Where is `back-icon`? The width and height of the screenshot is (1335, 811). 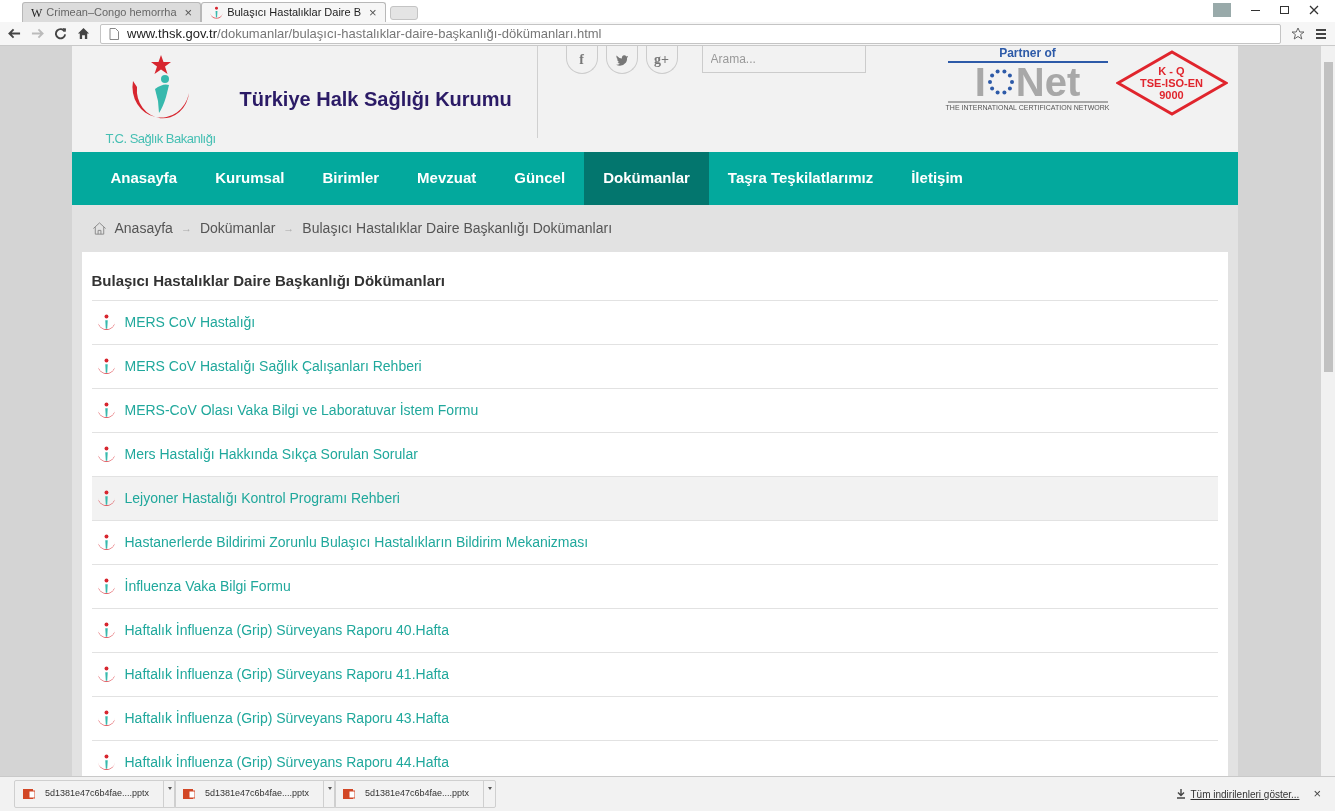
back-icon is located at coordinates (14, 33).